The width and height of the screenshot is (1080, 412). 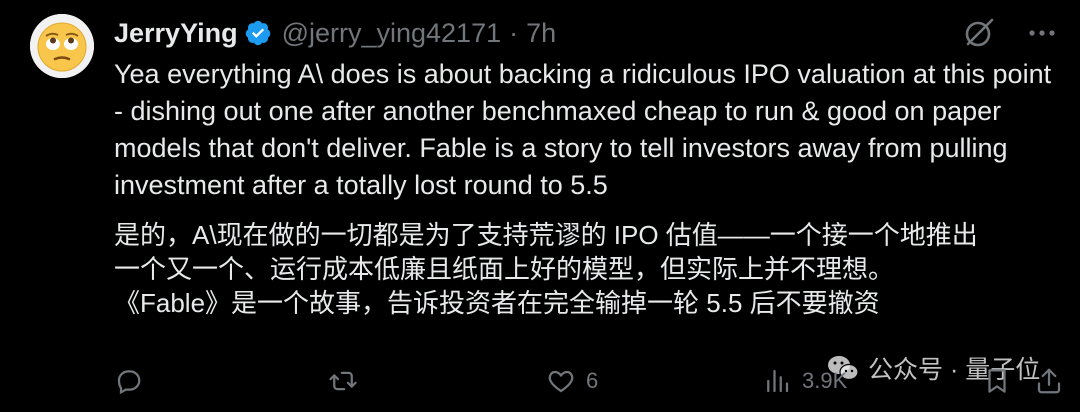 I want to click on views-button: 3.9K, so click(x=804, y=381).